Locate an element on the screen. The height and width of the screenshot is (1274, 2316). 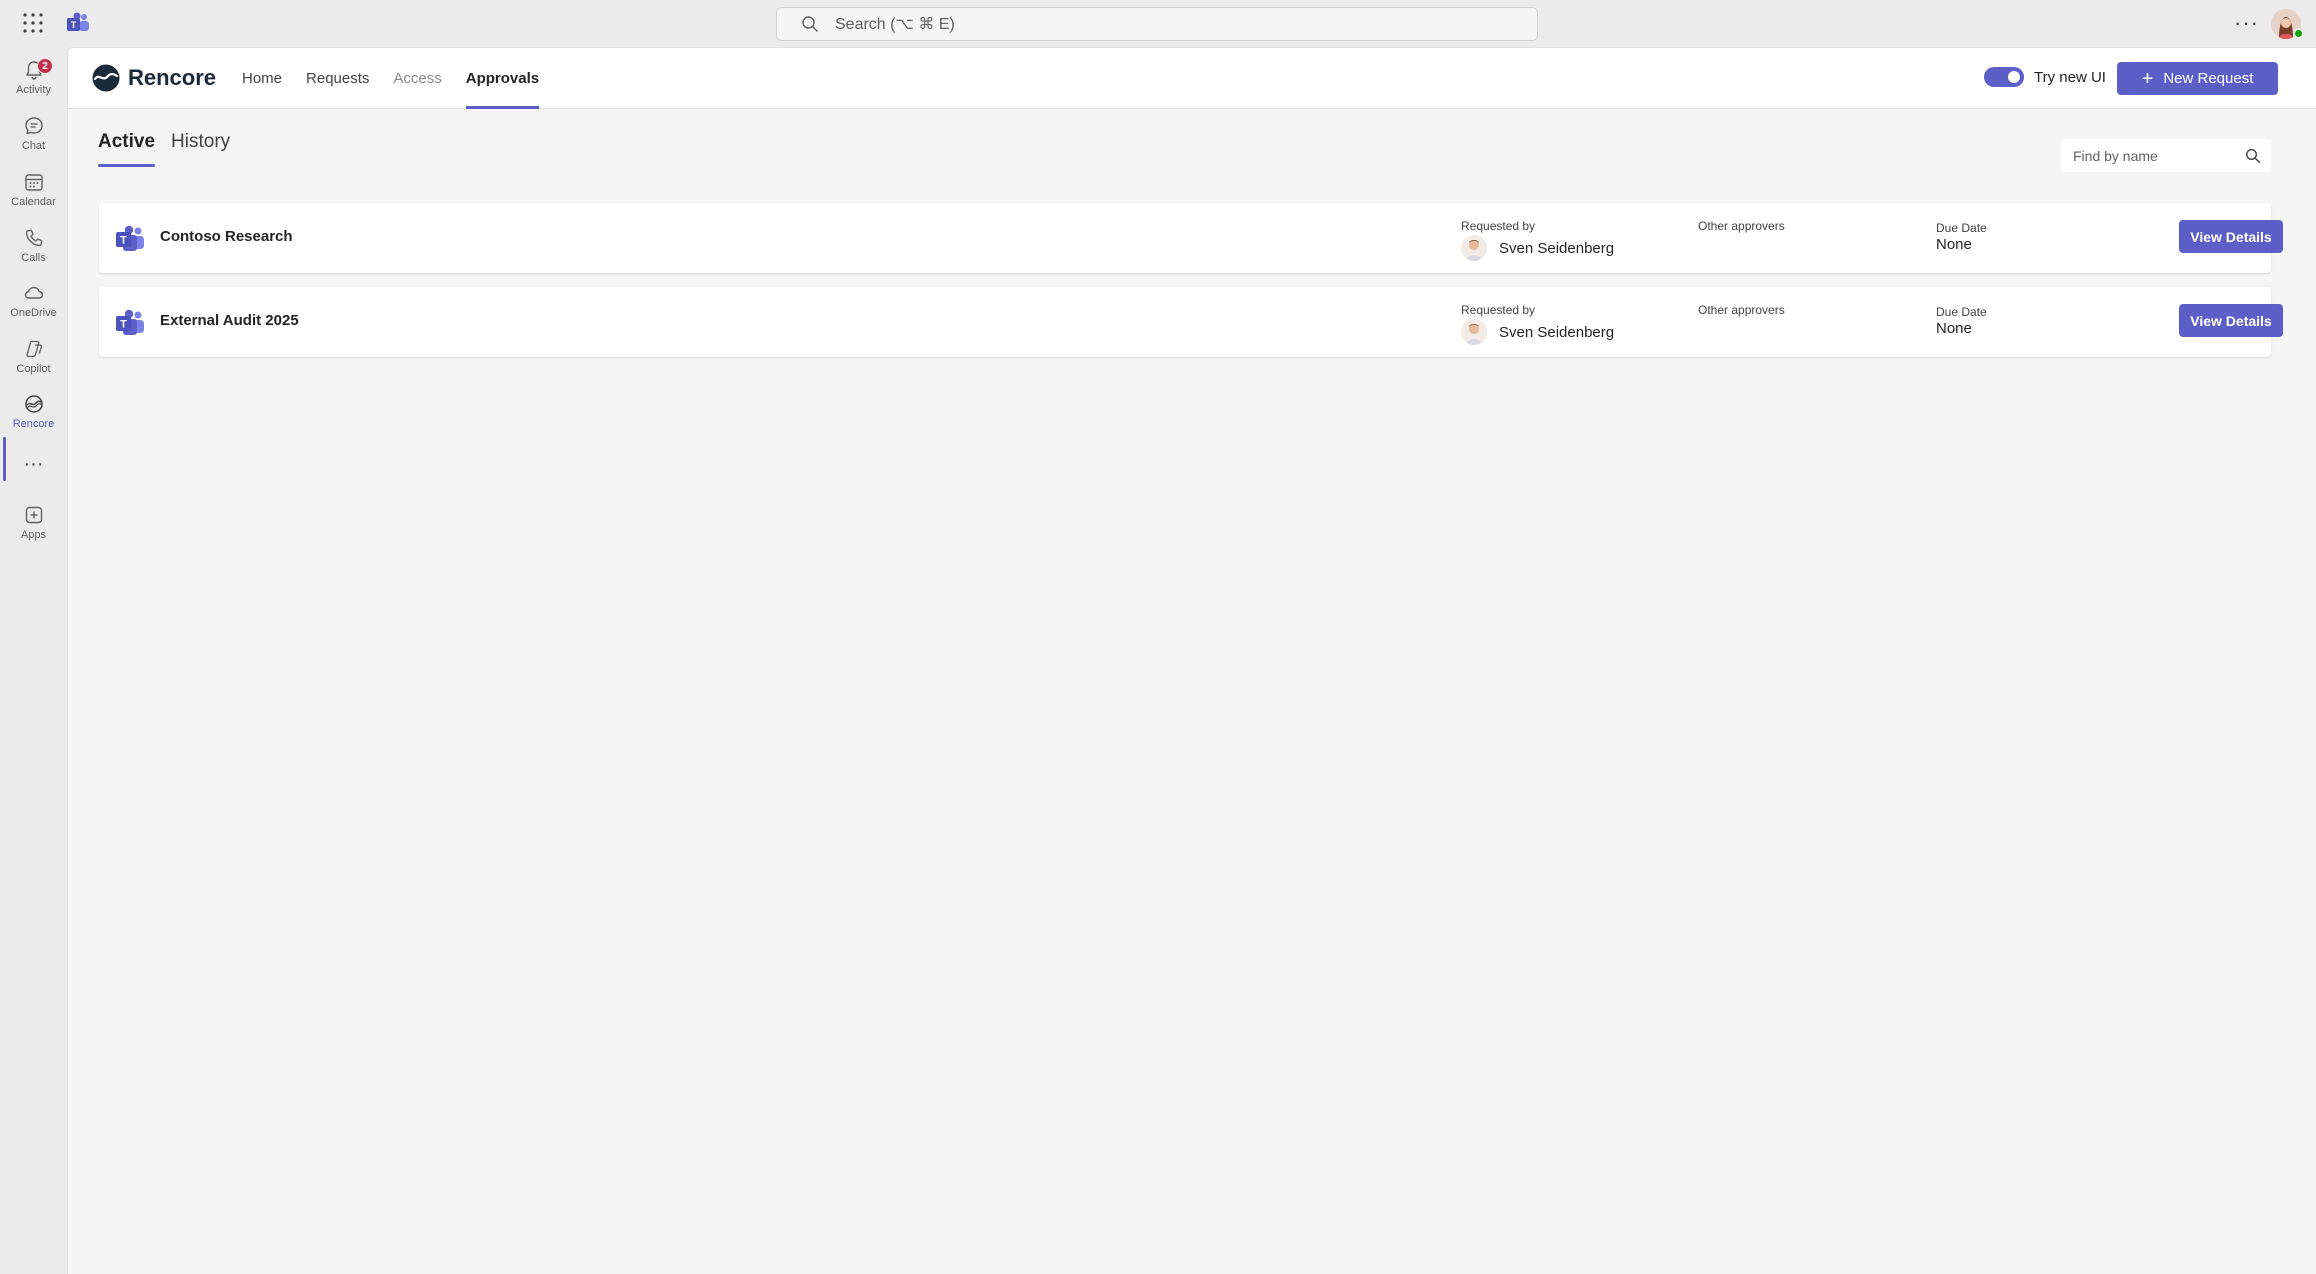
approval-tabs: Active History is located at coordinates (172, 149).